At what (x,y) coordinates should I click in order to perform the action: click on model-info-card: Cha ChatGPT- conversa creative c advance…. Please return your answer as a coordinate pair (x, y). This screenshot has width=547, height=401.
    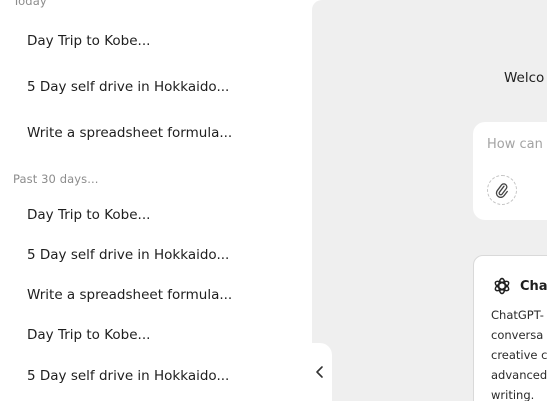
    Looking at the image, I should click on (510, 328).